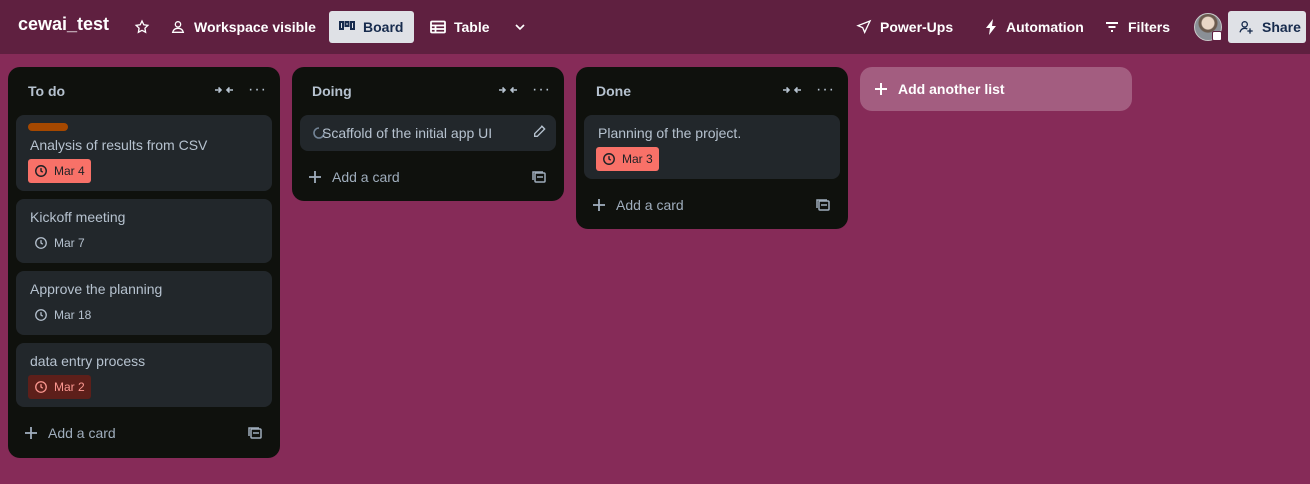 The width and height of the screenshot is (1310, 484). Describe the element at coordinates (78, 217) in the screenshot. I see `card-title: Kickoff meeting` at that location.